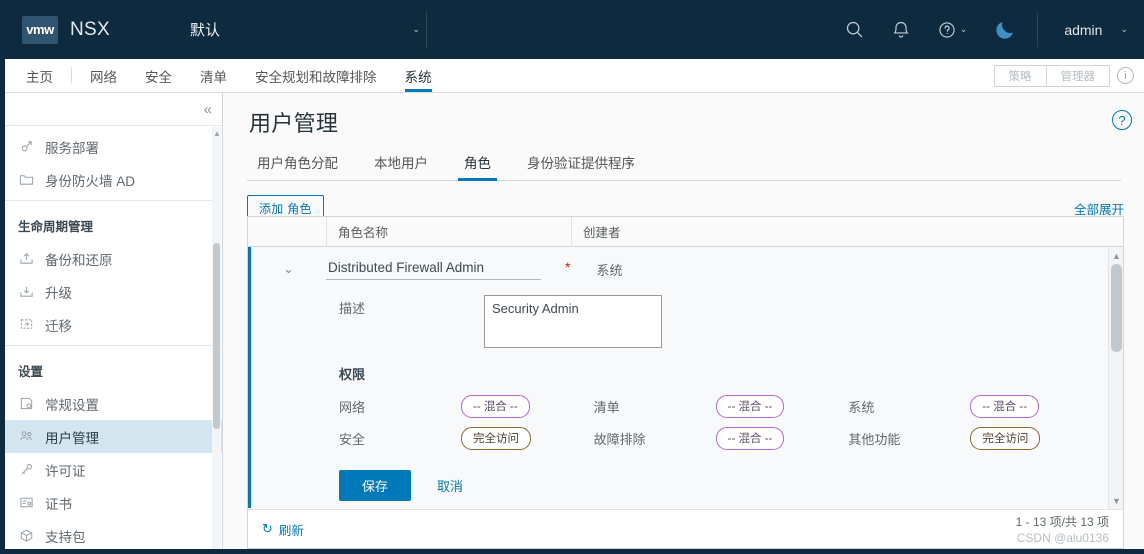  What do you see at coordinates (901, 30) in the screenshot?
I see `bell-icon` at bounding box center [901, 30].